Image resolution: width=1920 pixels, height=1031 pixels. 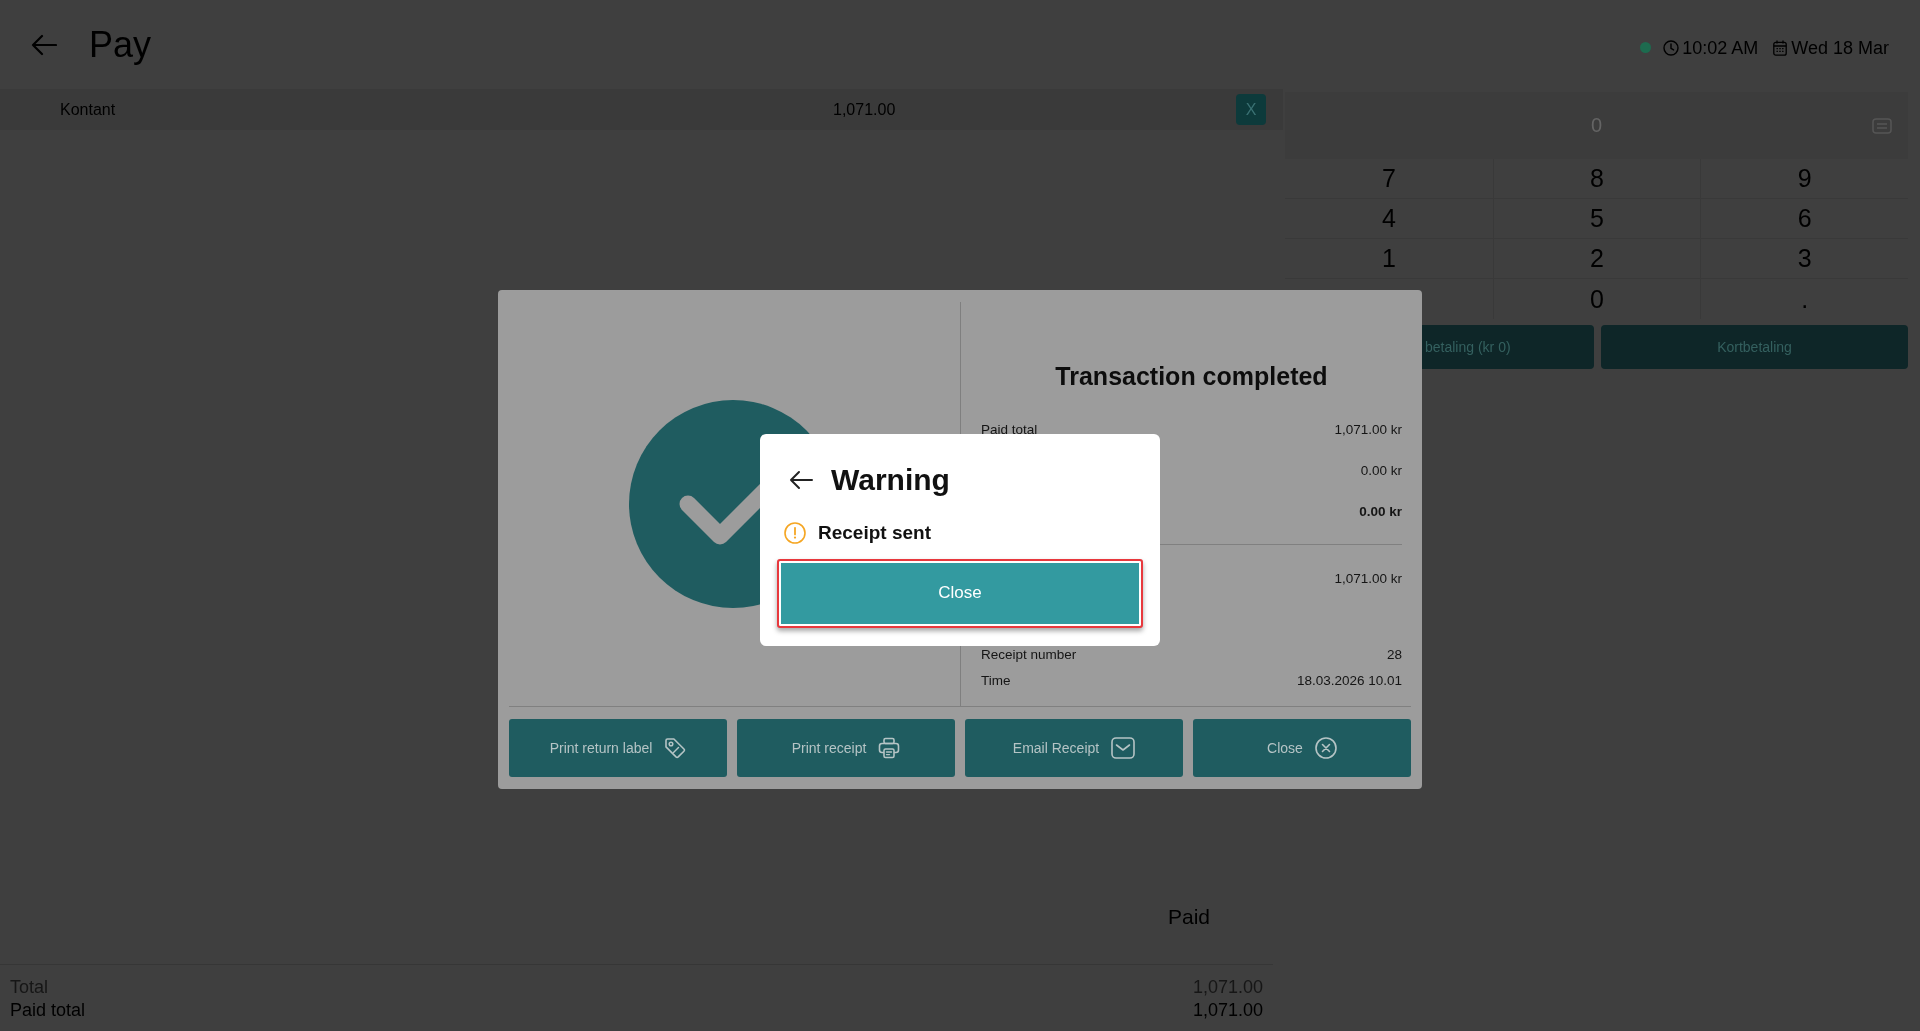 What do you see at coordinates (874, 532) in the screenshot?
I see `warning-message: Receipt sent` at bounding box center [874, 532].